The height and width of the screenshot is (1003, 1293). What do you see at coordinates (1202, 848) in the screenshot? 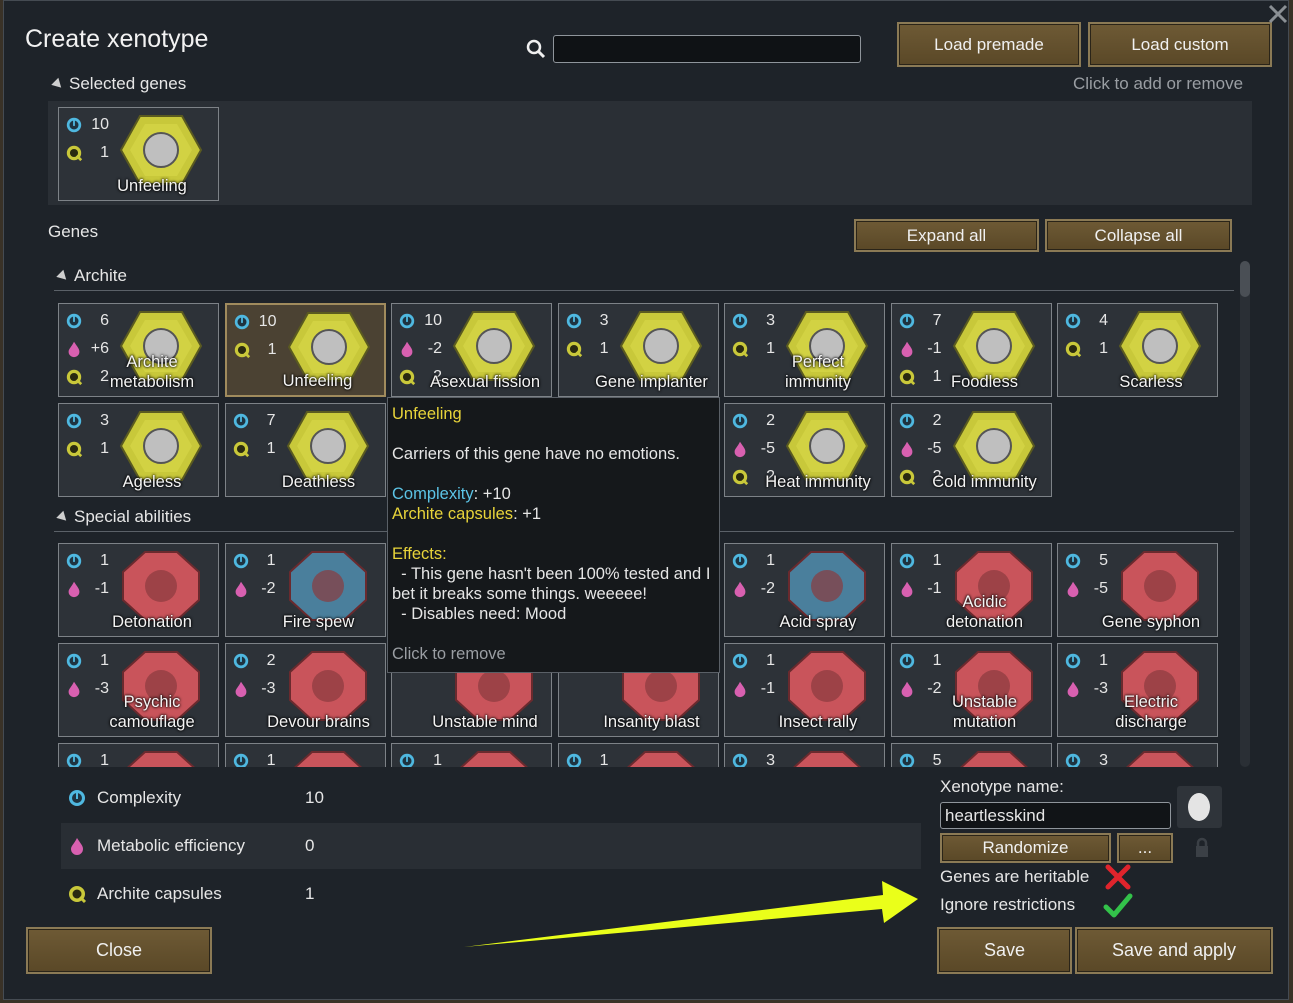
I see `lock-icon` at bounding box center [1202, 848].